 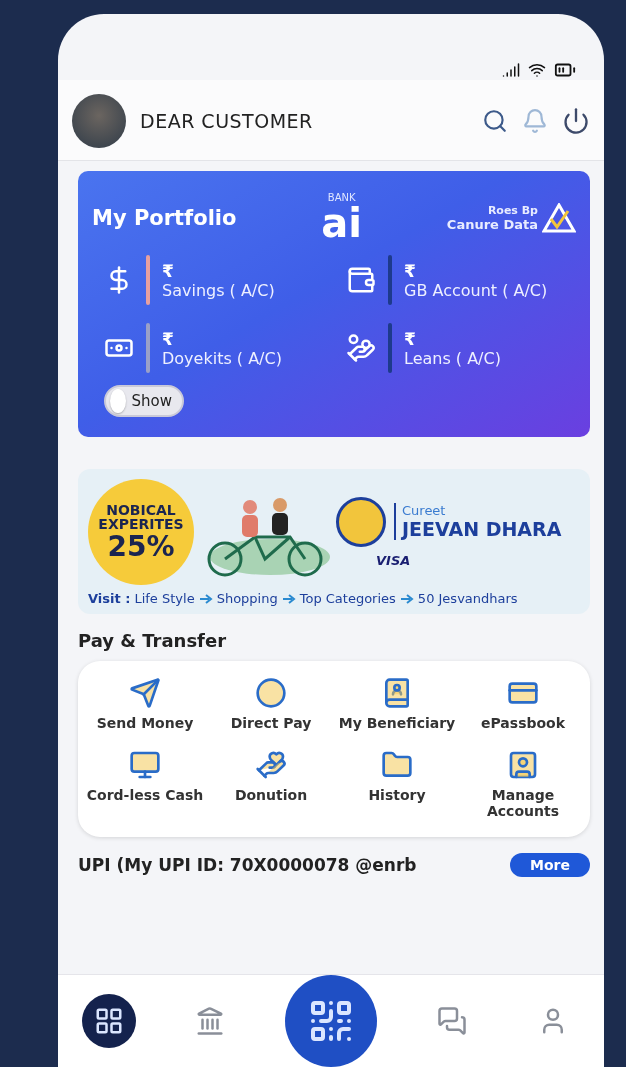 What do you see at coordinates (164, 218) in the screenshot?
I see `card-title: My Portfolio` at bounding box center [164, 218].